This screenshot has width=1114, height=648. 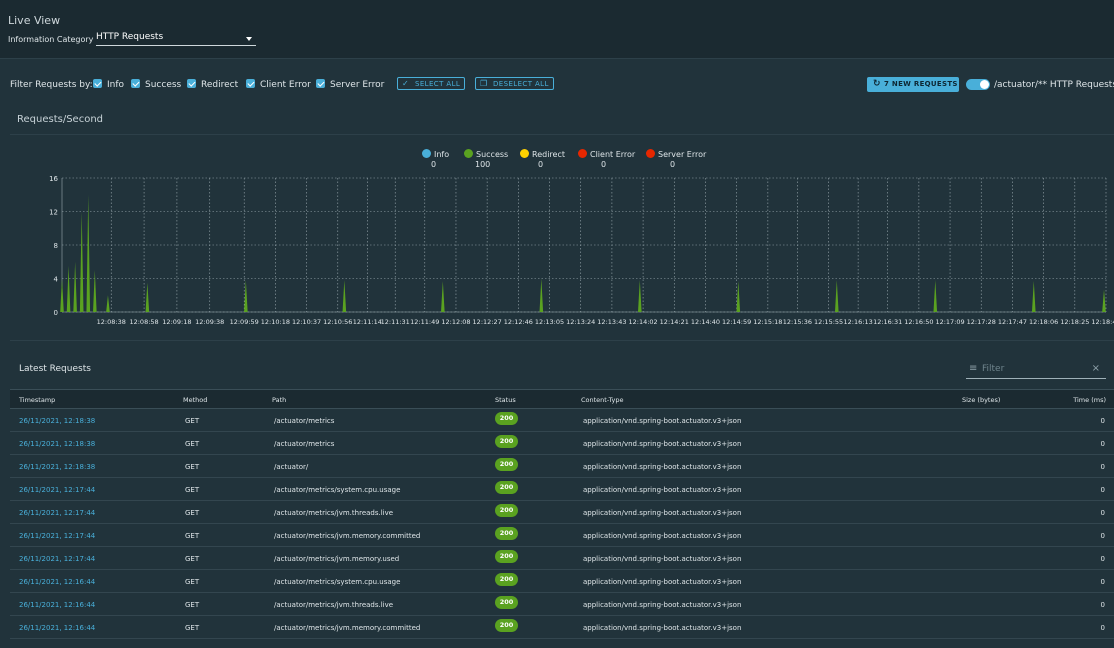 I want to click on column-timestamp: Timestamp, so click(x=37, y=400).